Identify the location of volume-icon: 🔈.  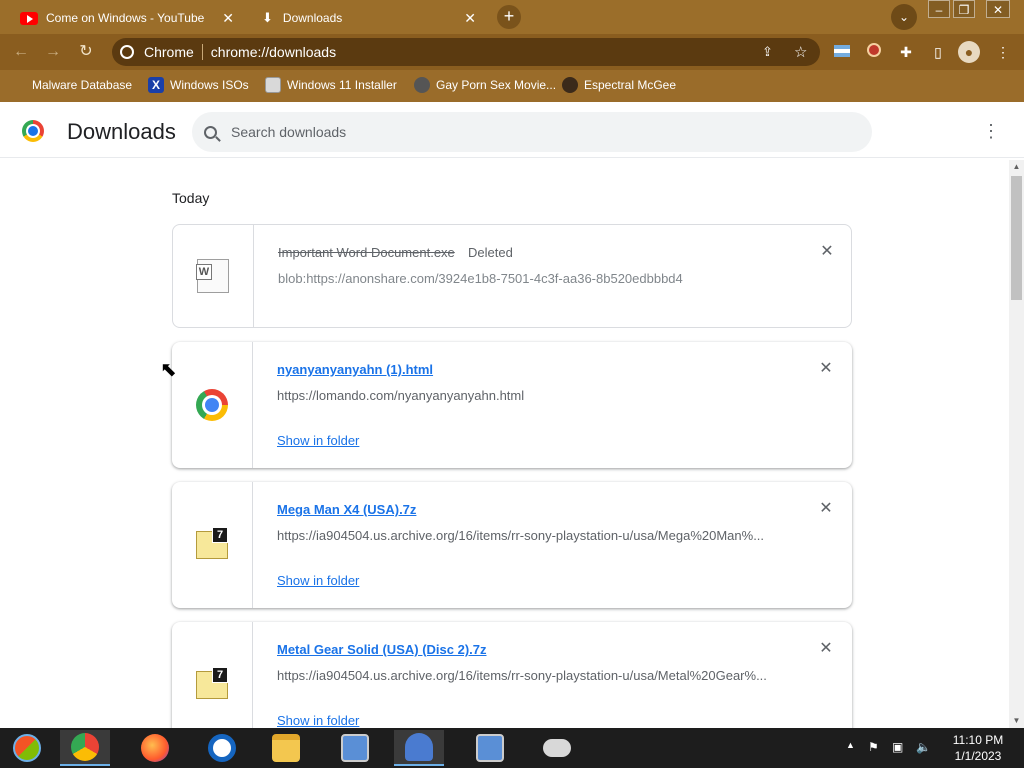
(923, 747).